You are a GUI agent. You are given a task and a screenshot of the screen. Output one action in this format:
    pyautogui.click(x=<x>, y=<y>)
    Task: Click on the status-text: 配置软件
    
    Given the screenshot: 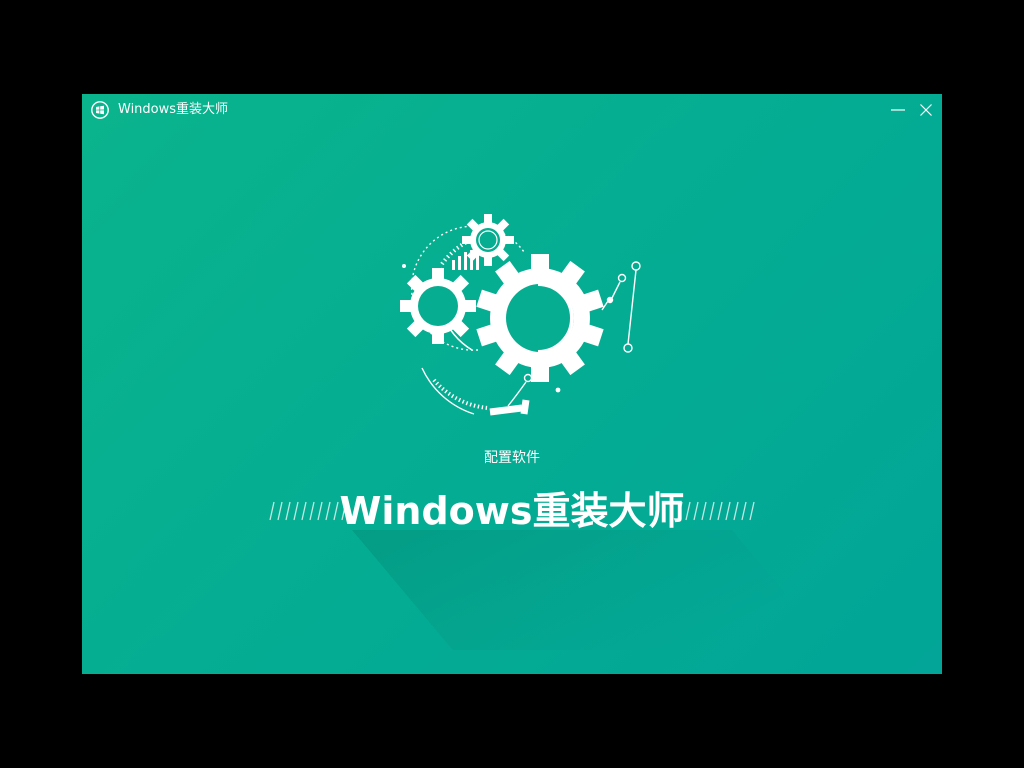 What is the action you would take?
    pyautogui.click(x=512, y=458)
    